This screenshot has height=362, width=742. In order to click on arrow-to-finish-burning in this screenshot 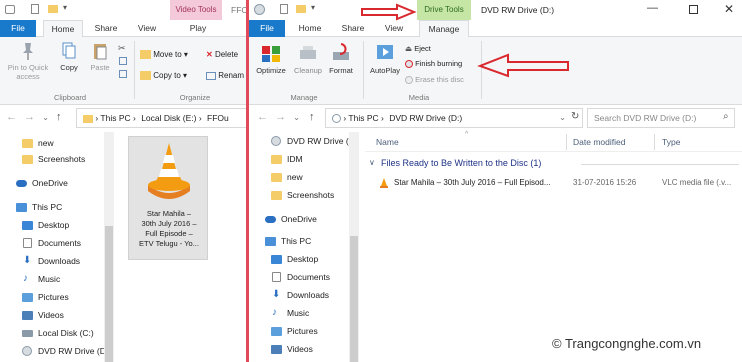, I will do `click(523, 65)`.